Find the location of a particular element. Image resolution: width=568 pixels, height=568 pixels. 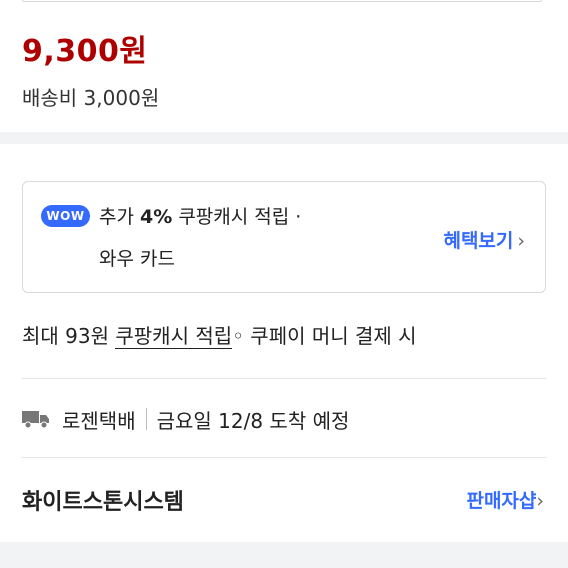

shipping-fee: 배송비 3,000원 is located at coordinates (91, 98).